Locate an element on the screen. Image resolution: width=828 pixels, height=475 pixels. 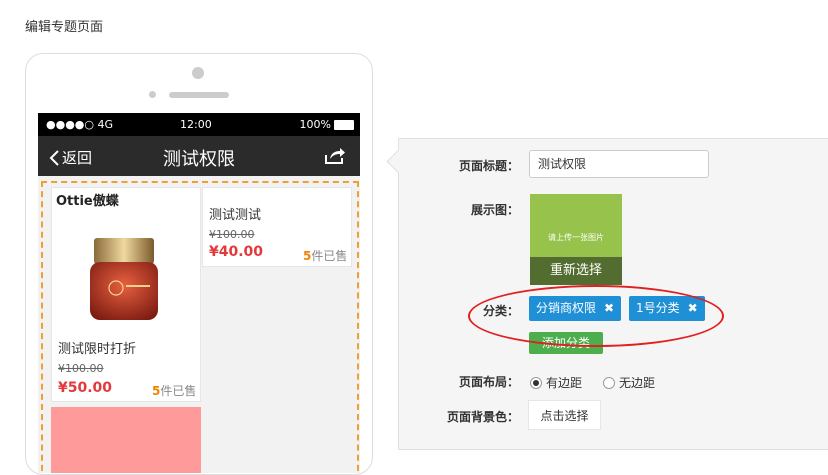
signal-text: ●●●●○ 4G is located at coordinates (80, 124).